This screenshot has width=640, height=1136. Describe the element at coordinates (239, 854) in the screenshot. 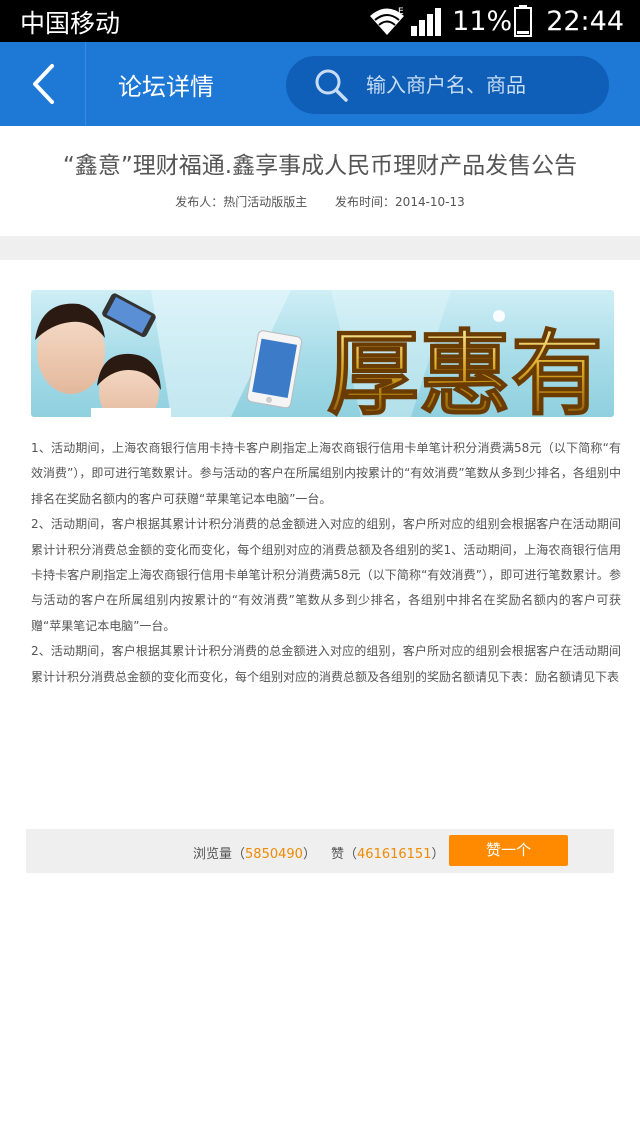

I see `views-open-paren: （` at that location.